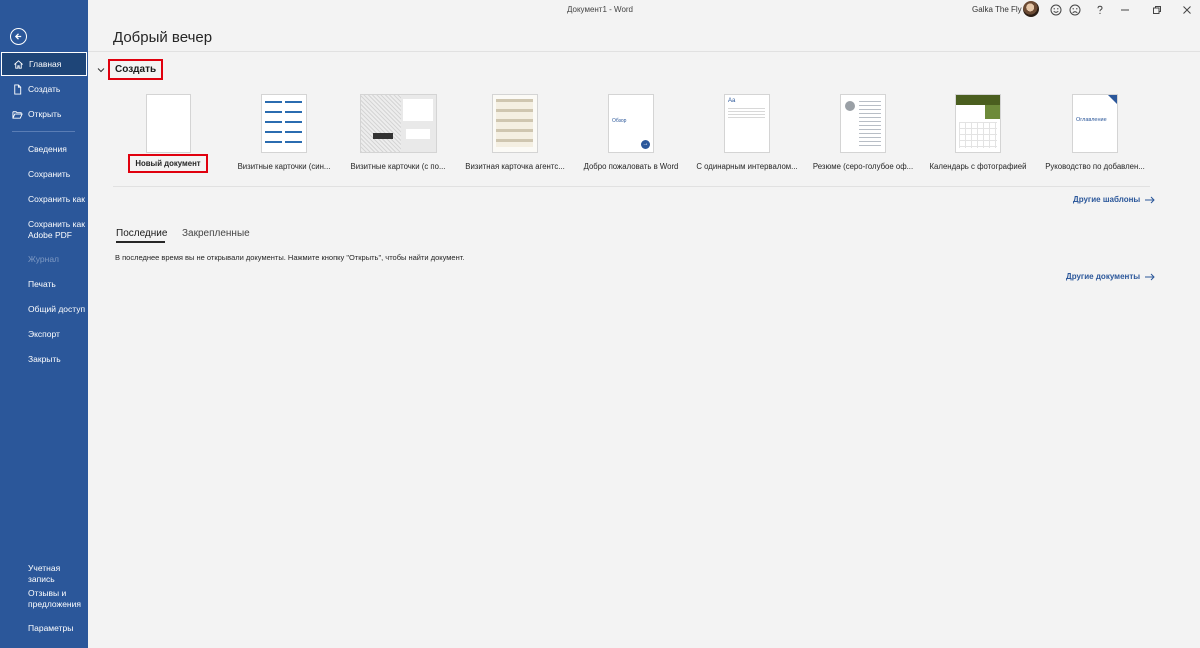  What do you see at coordinates (18, 89) in the screenshot?
I see `new-document-icon` at bounding box center [18, 89].